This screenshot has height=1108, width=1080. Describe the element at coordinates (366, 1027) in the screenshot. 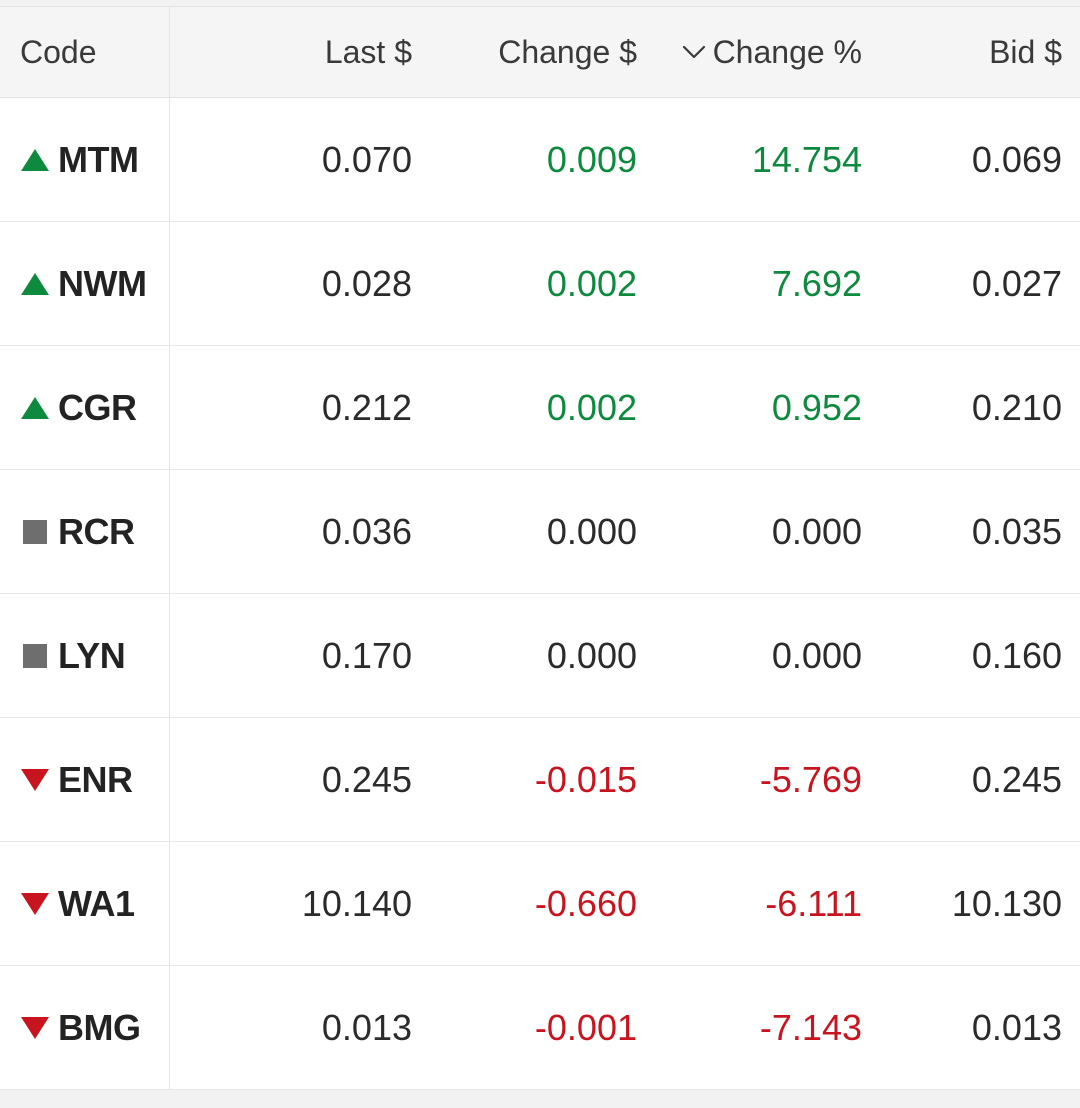

I see `last-value: 0.013` at that location.